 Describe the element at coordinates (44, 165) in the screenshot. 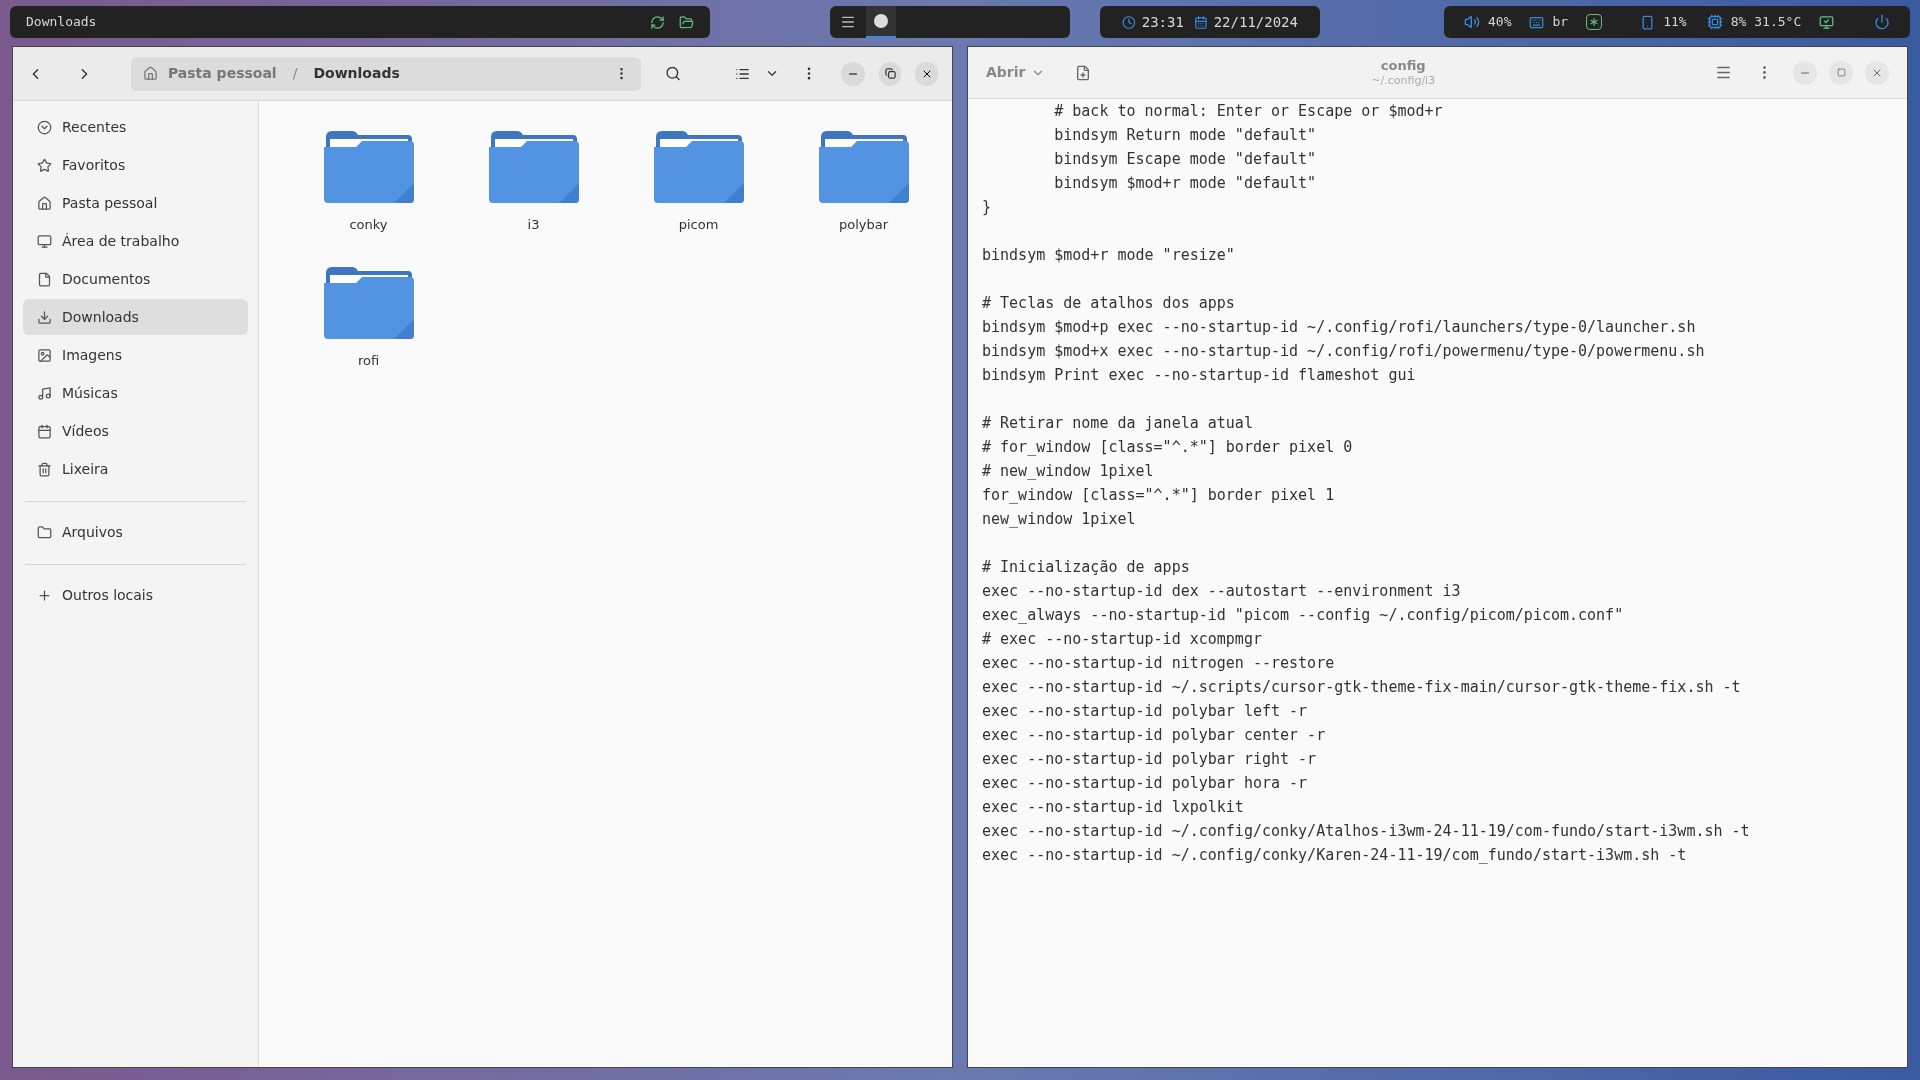

I see `star-icon` at that location.